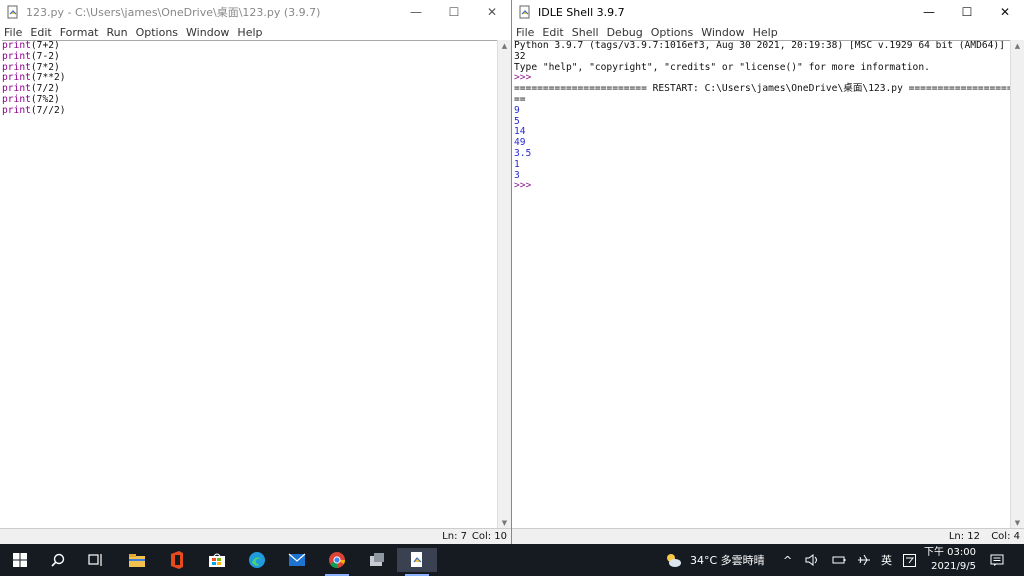 This screenshot has height=576, width=1024. Describe the element at coordinates (337, 562) in the screenshot. I see `chrome-icon` at that location.